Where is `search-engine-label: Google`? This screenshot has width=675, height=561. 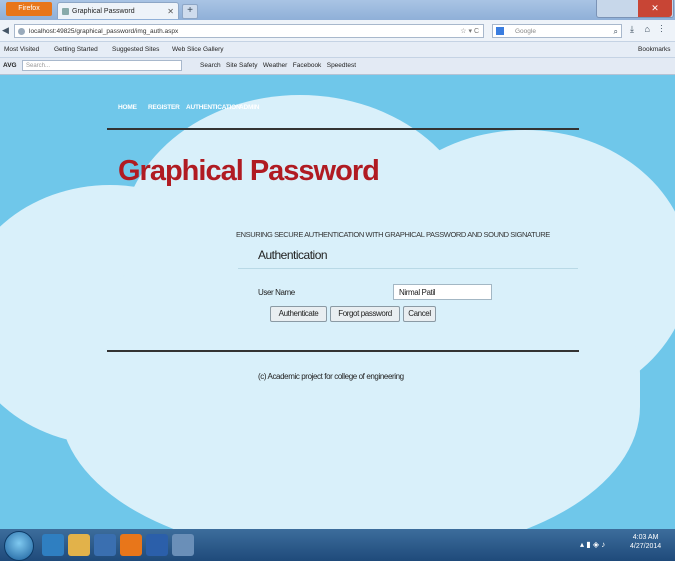 search-engine-label: Google is located at coordinates (525, 31).